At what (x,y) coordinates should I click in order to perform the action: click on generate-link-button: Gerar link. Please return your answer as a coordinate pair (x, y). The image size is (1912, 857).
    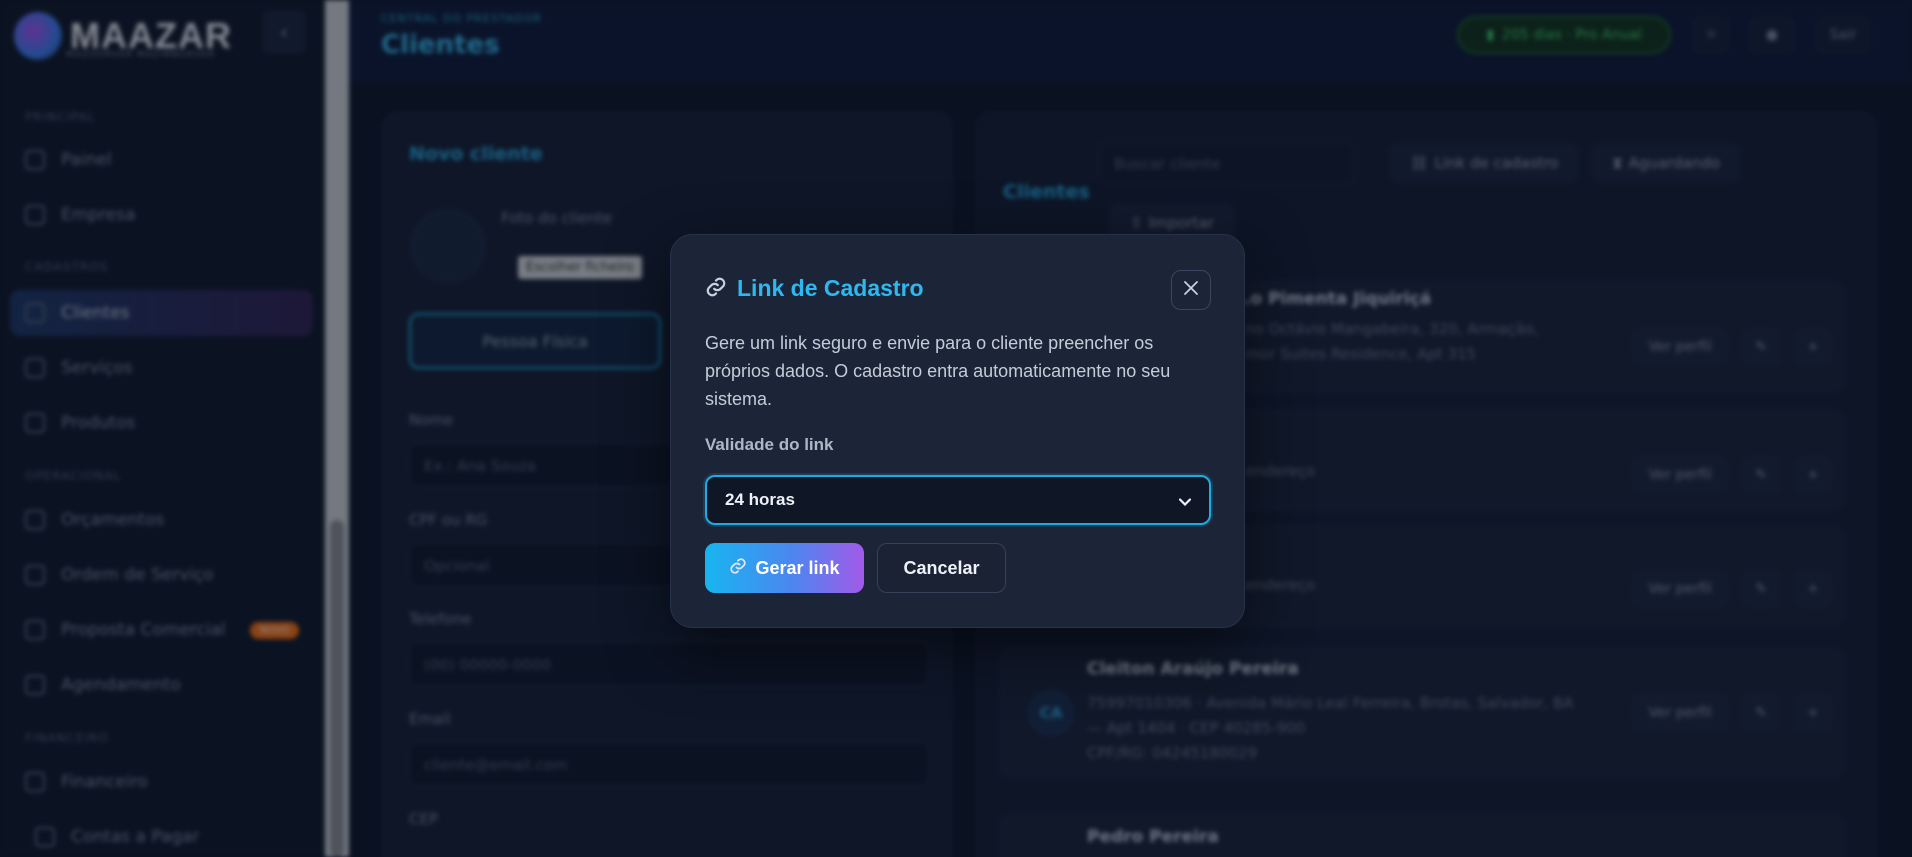
    Looking at the image, I should click on (784, 568).